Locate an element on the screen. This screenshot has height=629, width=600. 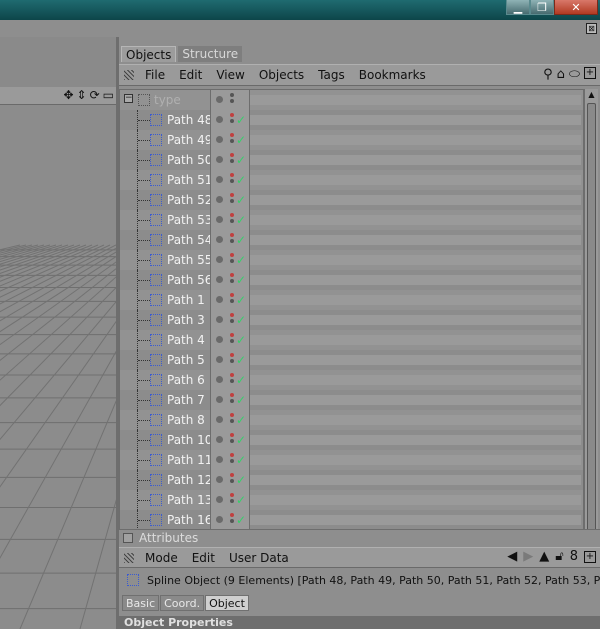
tree-row: Path 8 ✓ is located at coordinates (351, 420).